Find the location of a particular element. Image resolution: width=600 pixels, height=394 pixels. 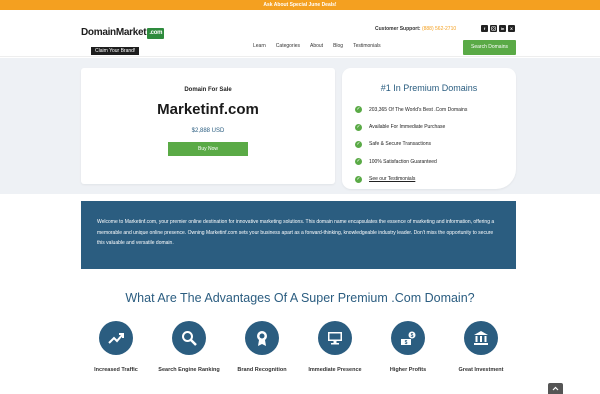

advantage-item: Great Investment is located at coordinates (481, 348).